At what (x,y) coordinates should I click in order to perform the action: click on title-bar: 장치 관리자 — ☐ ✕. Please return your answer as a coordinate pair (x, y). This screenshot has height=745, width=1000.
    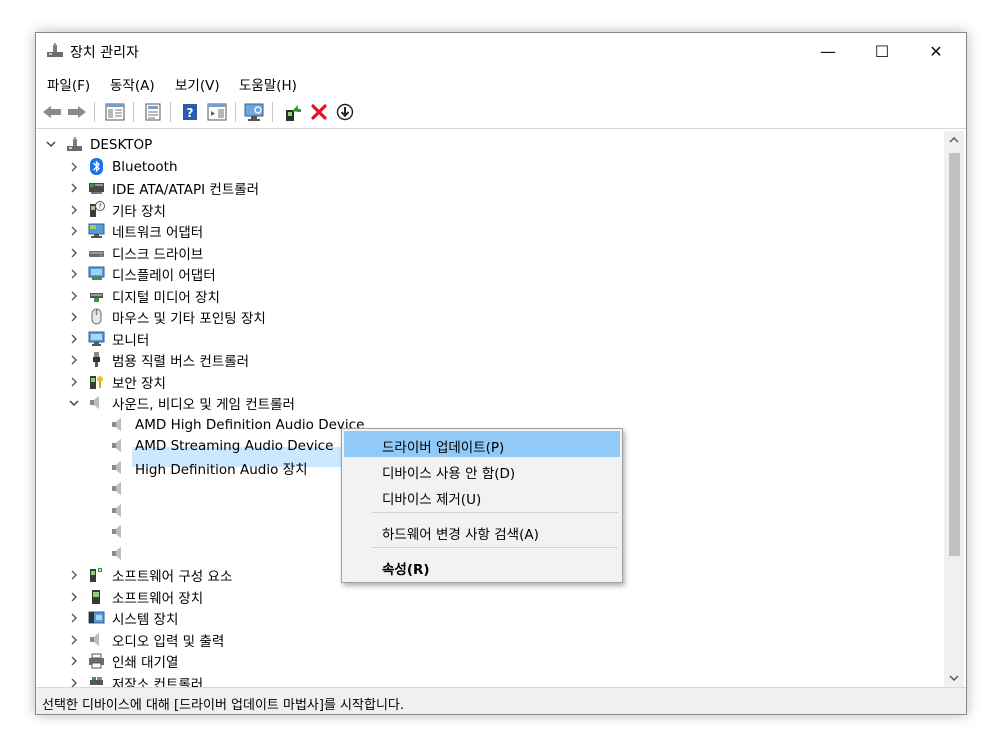
    Looking at the image, I should click on (501, 51).